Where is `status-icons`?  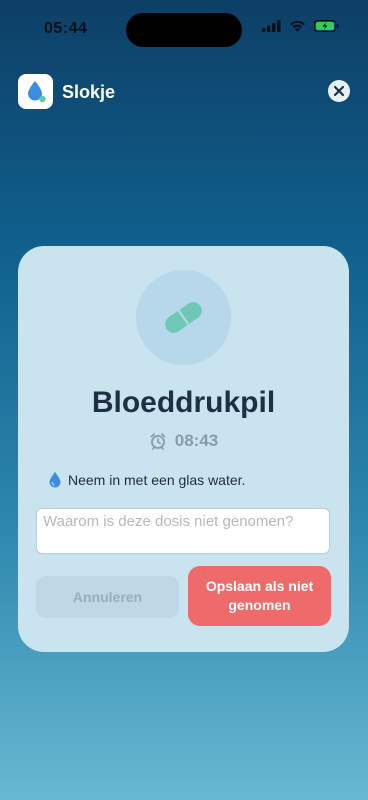
status-icons is located at coordinates (300, 26).